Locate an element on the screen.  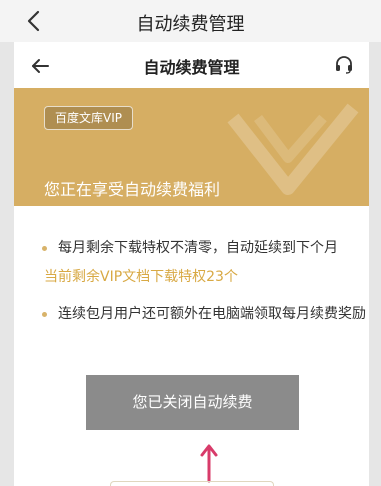
outer-title: 自动续费管理 is located at coordinates (190, 24).